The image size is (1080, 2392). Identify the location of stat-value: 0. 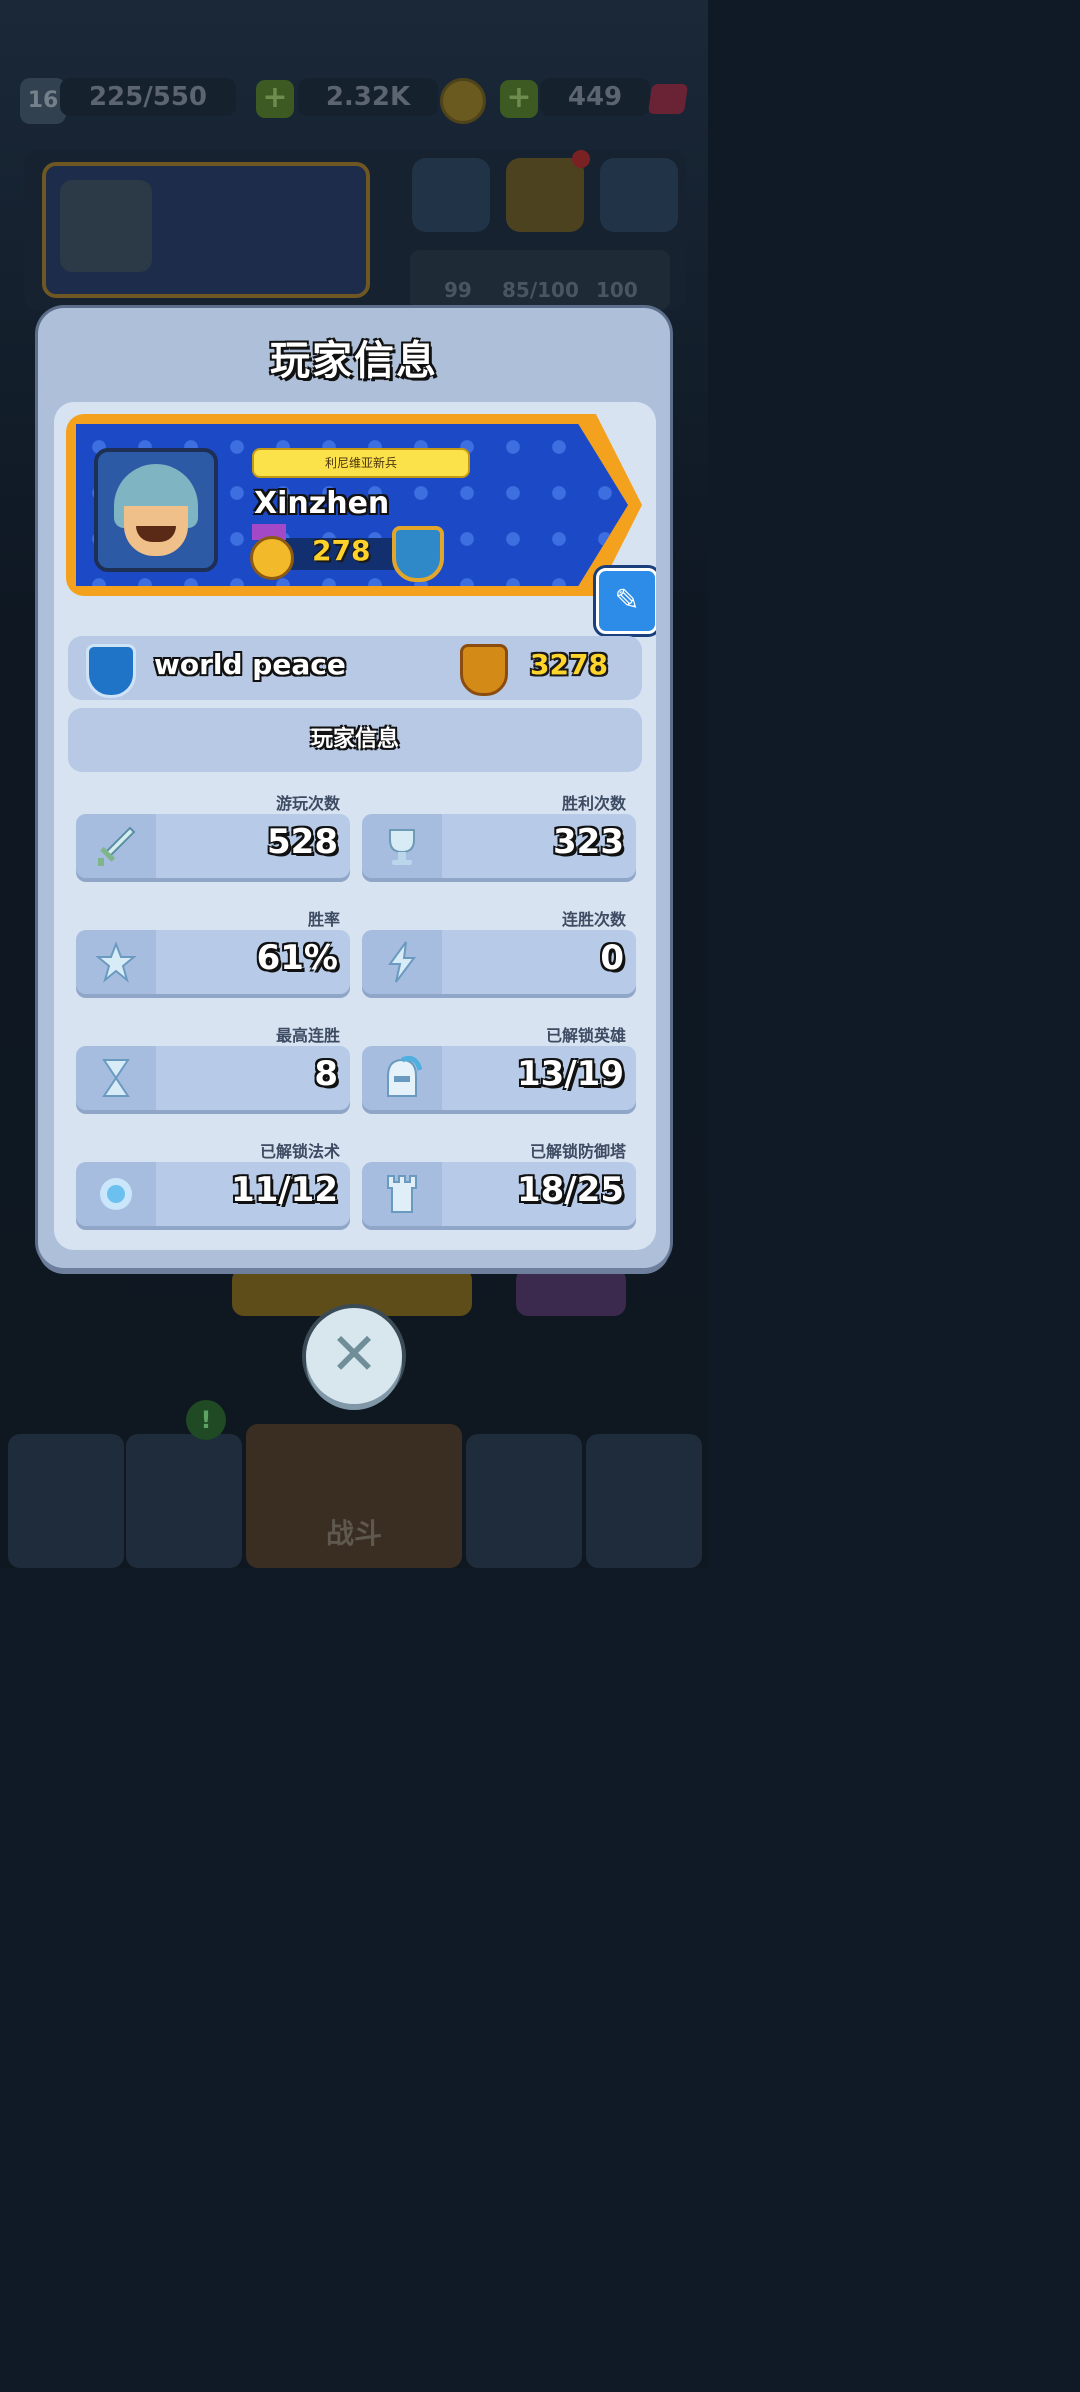
(612, 958).